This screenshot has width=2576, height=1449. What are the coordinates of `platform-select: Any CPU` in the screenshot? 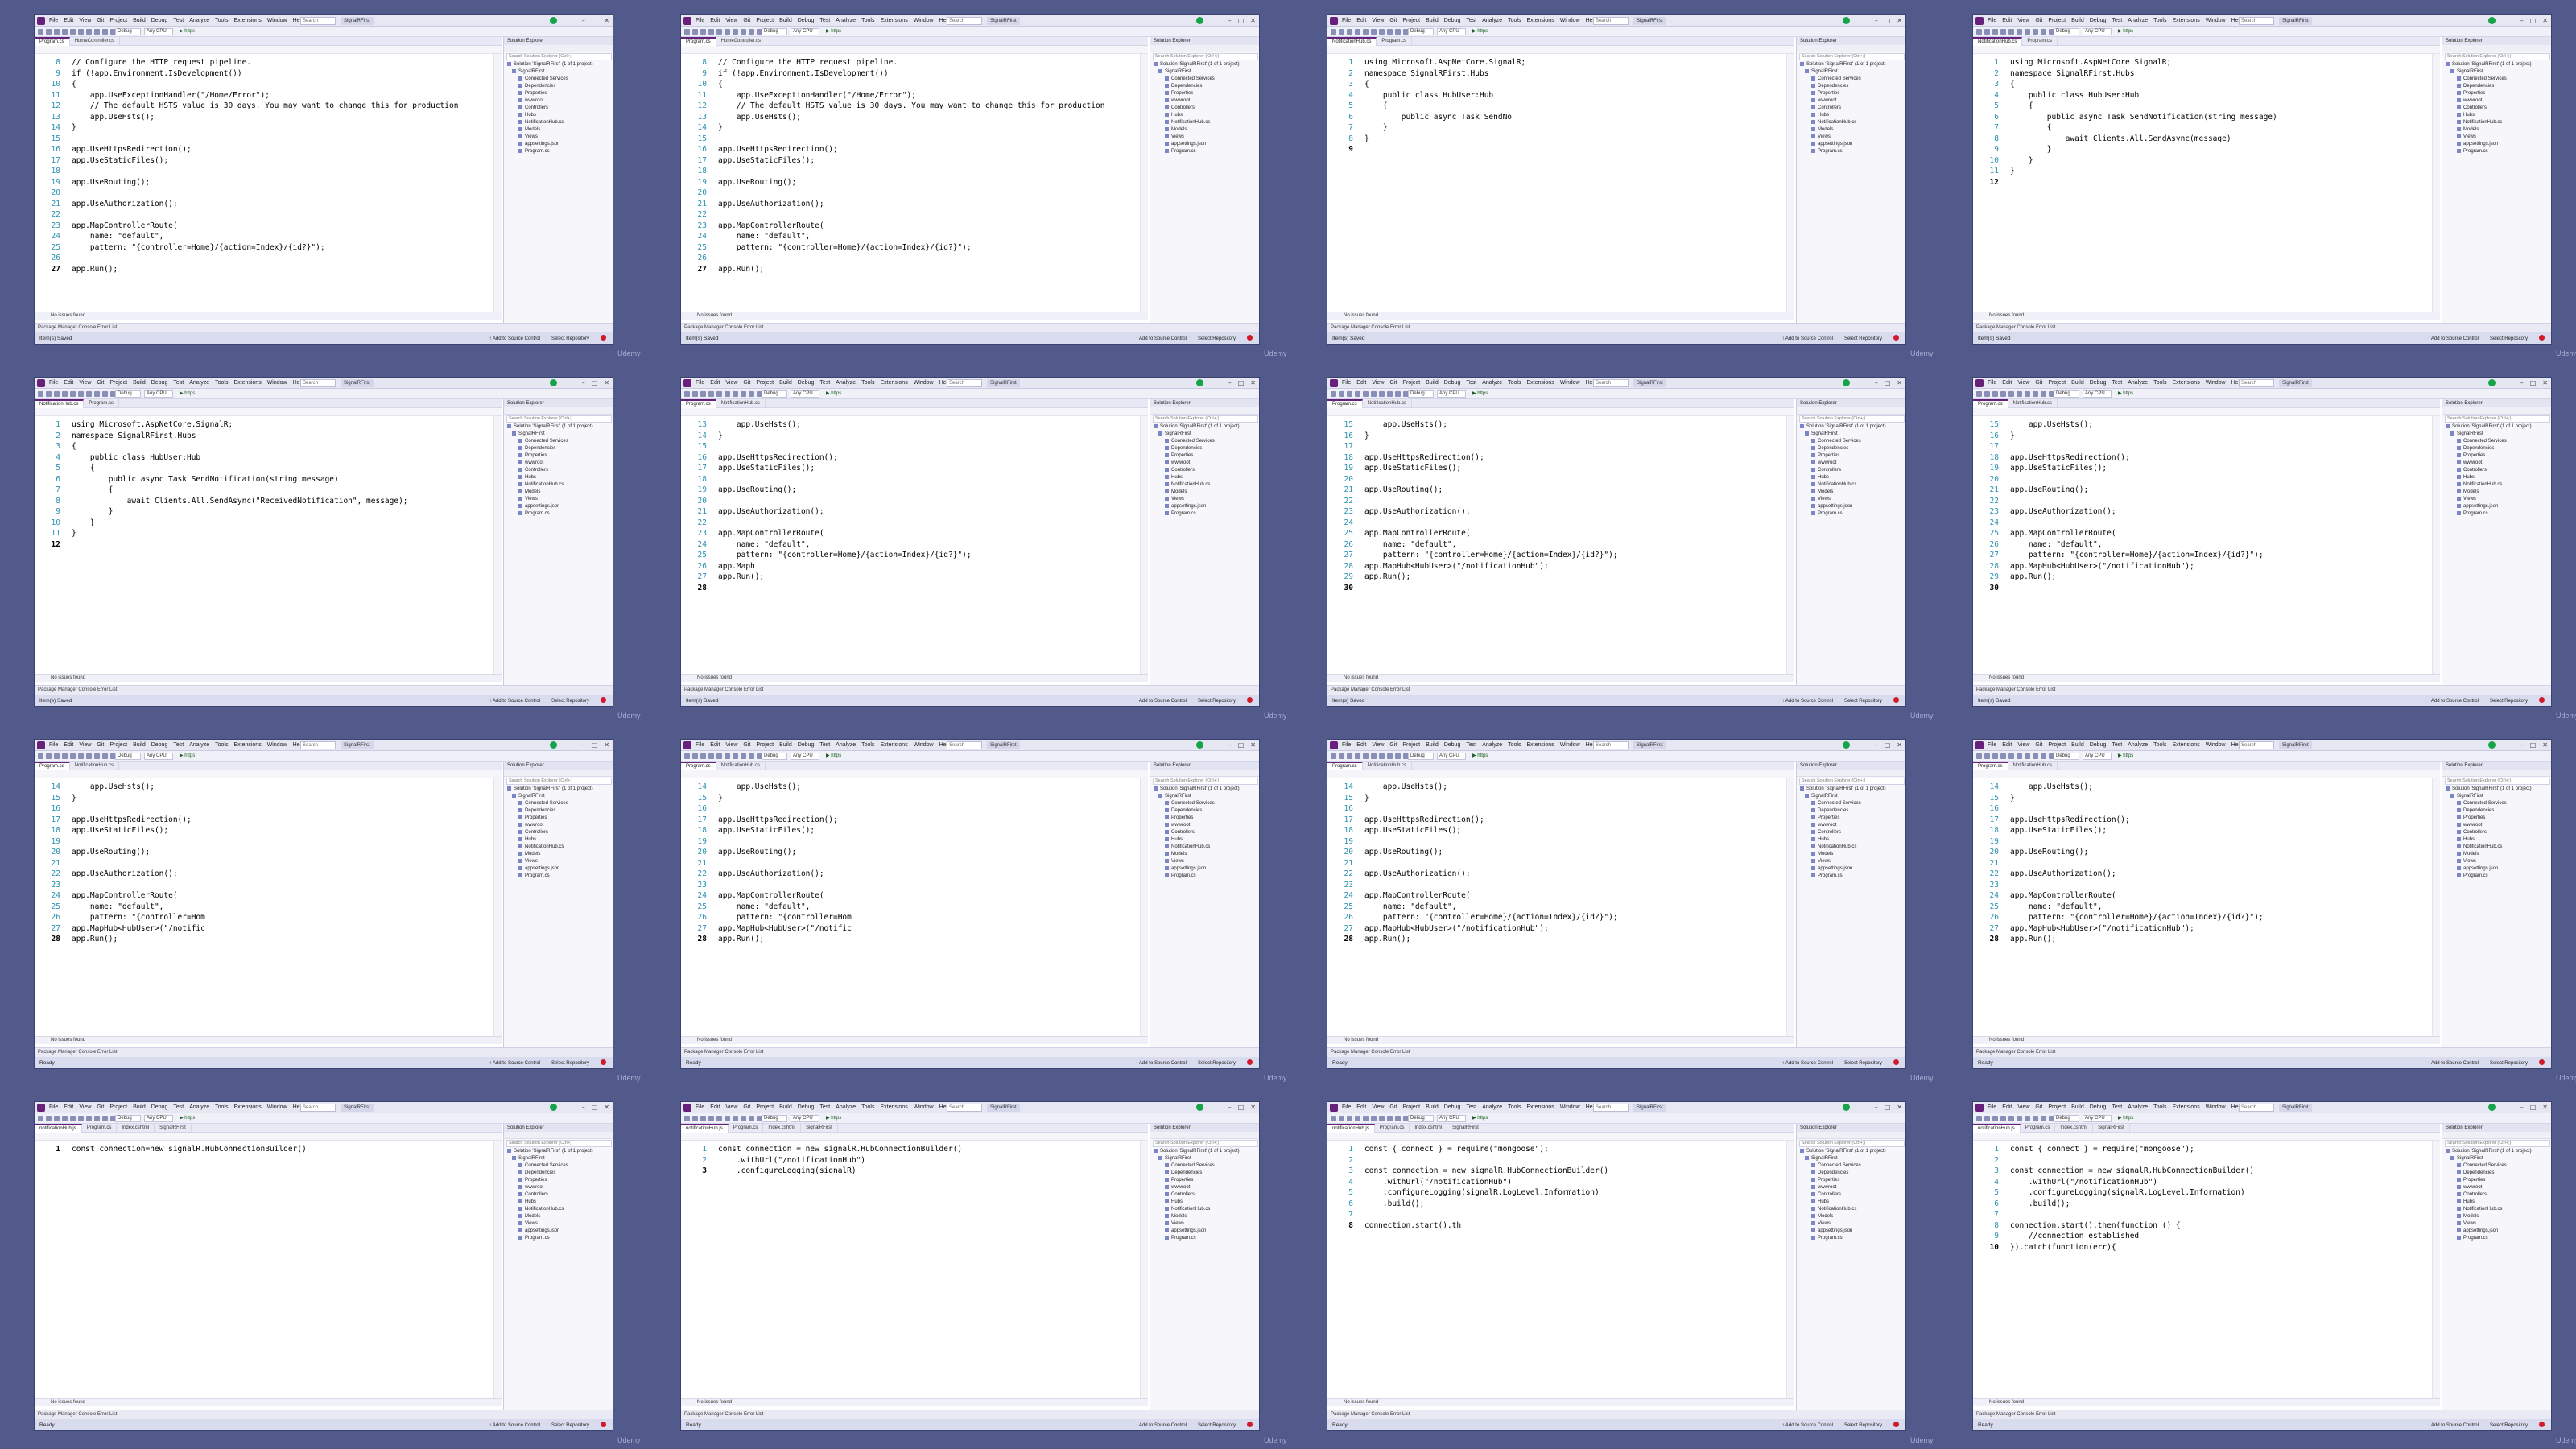 It's located at (158, 31).